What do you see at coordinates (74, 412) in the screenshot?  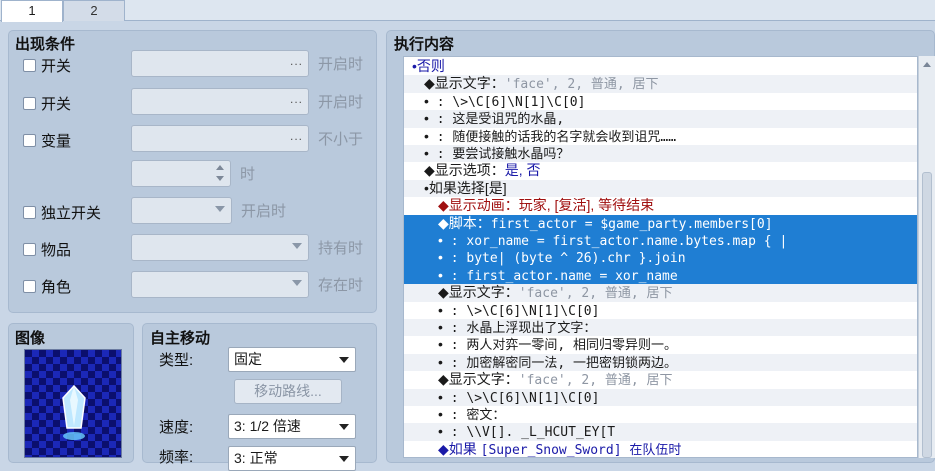 I see `crystal-icon` at bounding box center [74, 412].